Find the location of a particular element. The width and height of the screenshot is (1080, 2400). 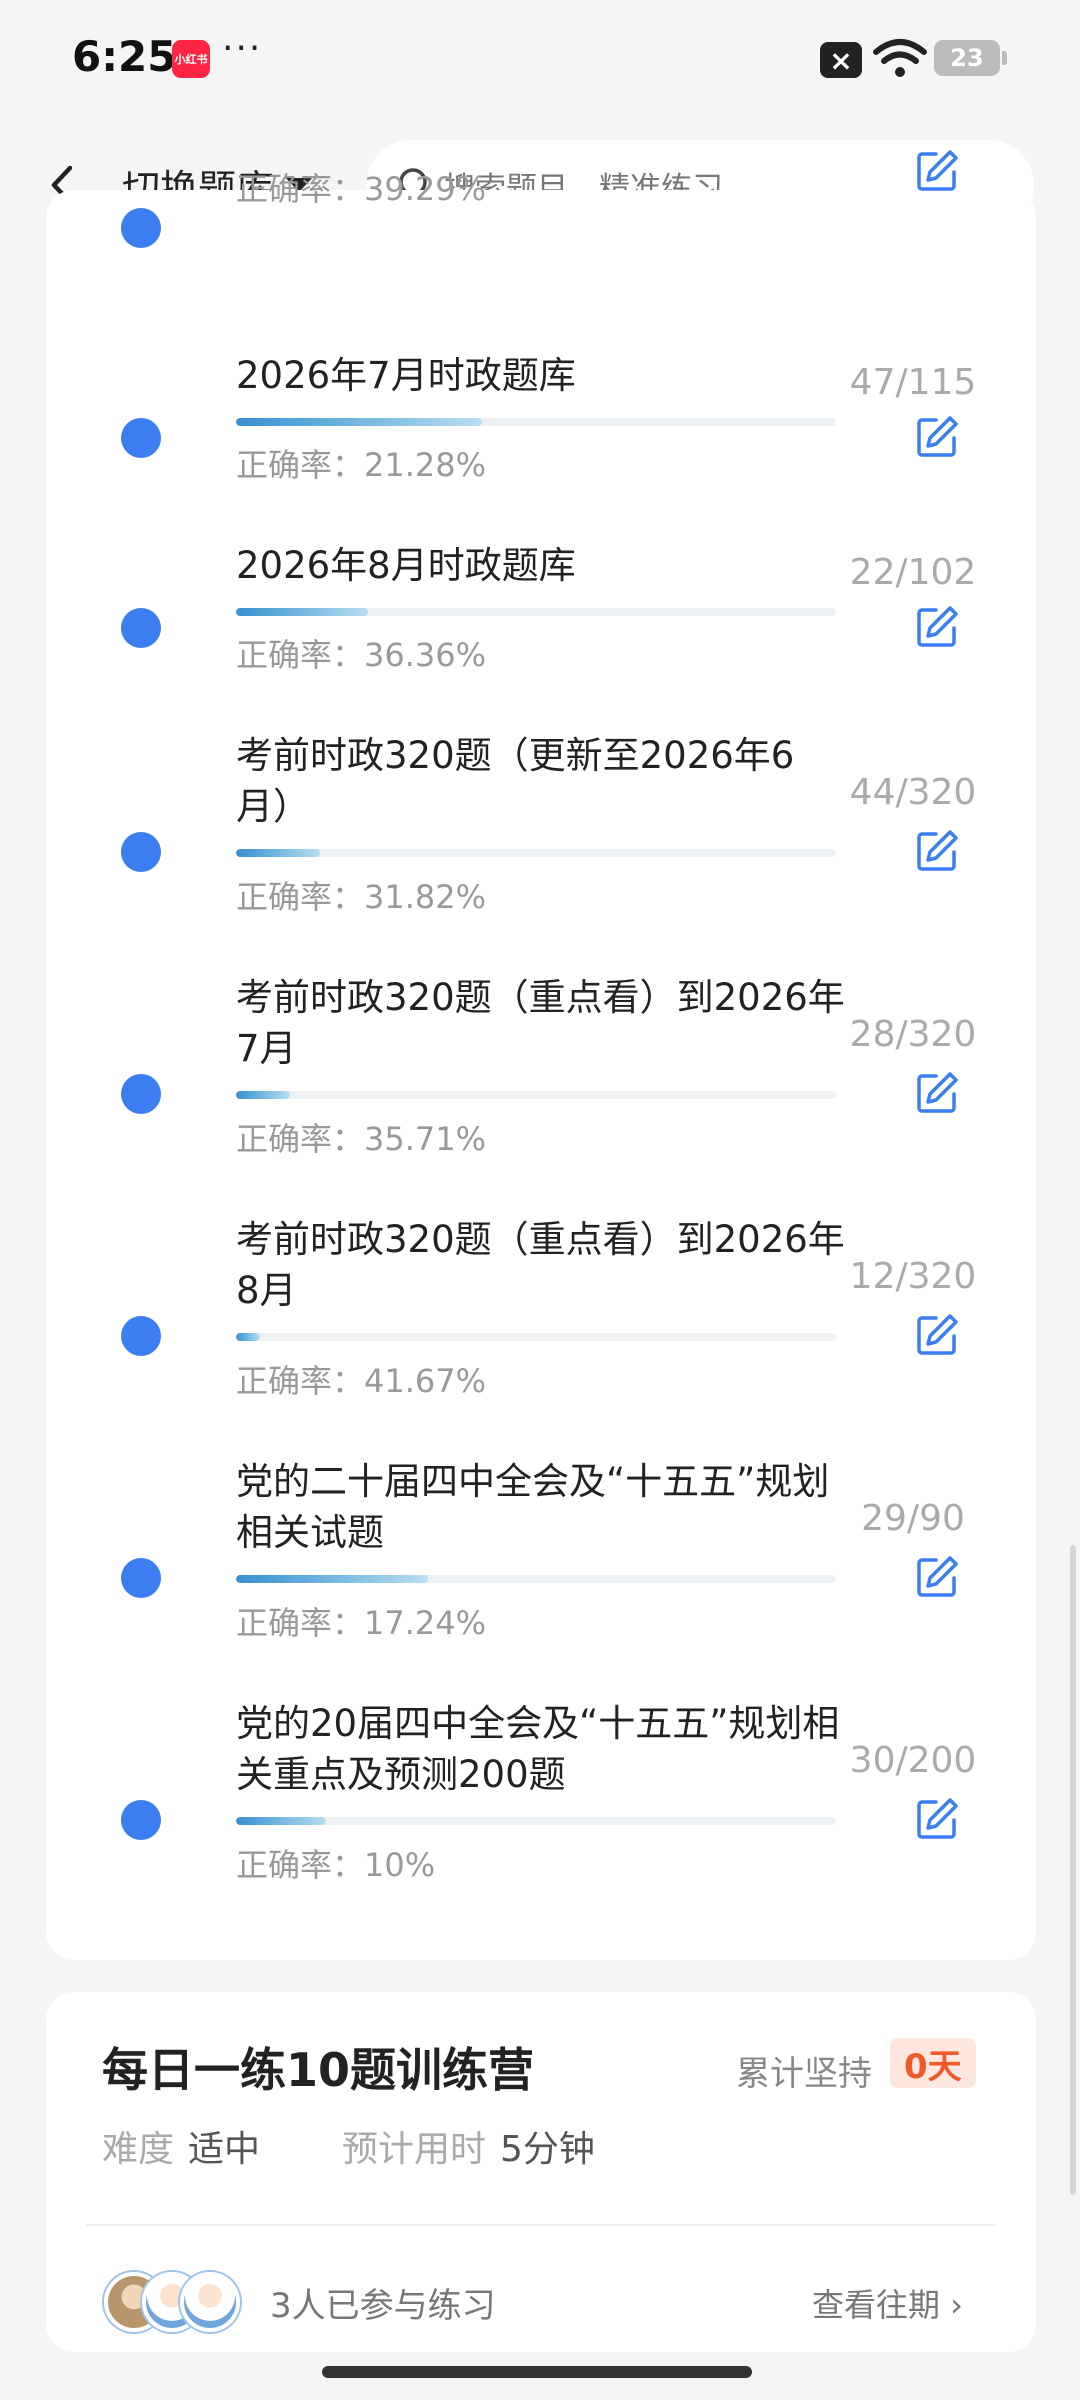

wifi-icon is located at coordinates (900, 58).